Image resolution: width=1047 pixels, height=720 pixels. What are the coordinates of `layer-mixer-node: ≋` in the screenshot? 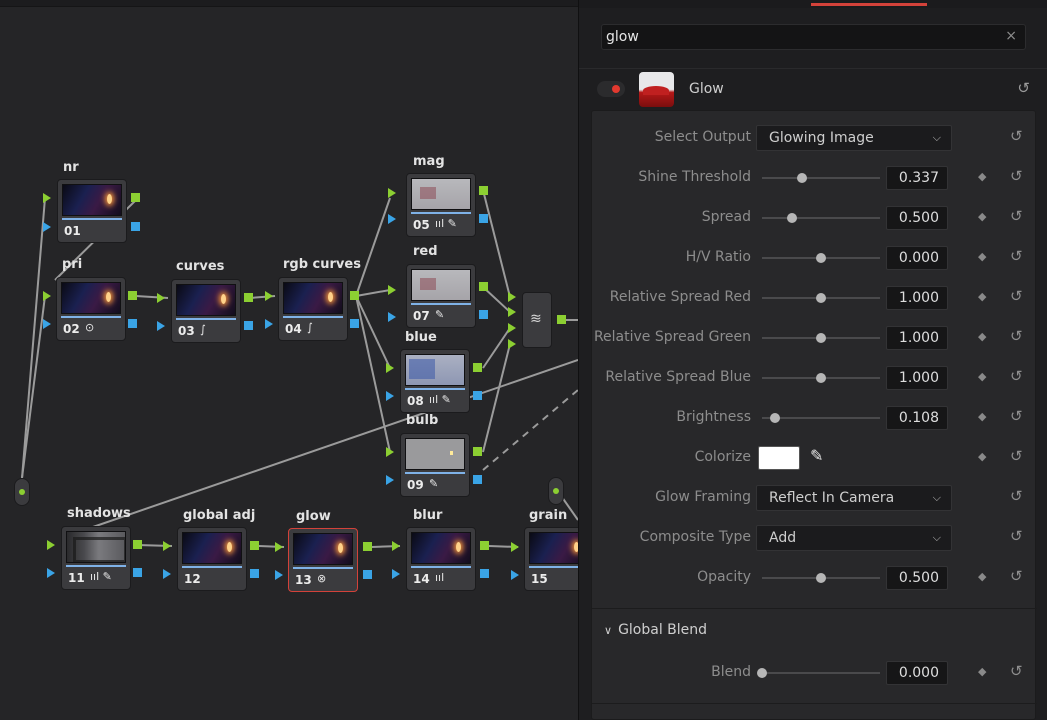 It's located at (537, 320).